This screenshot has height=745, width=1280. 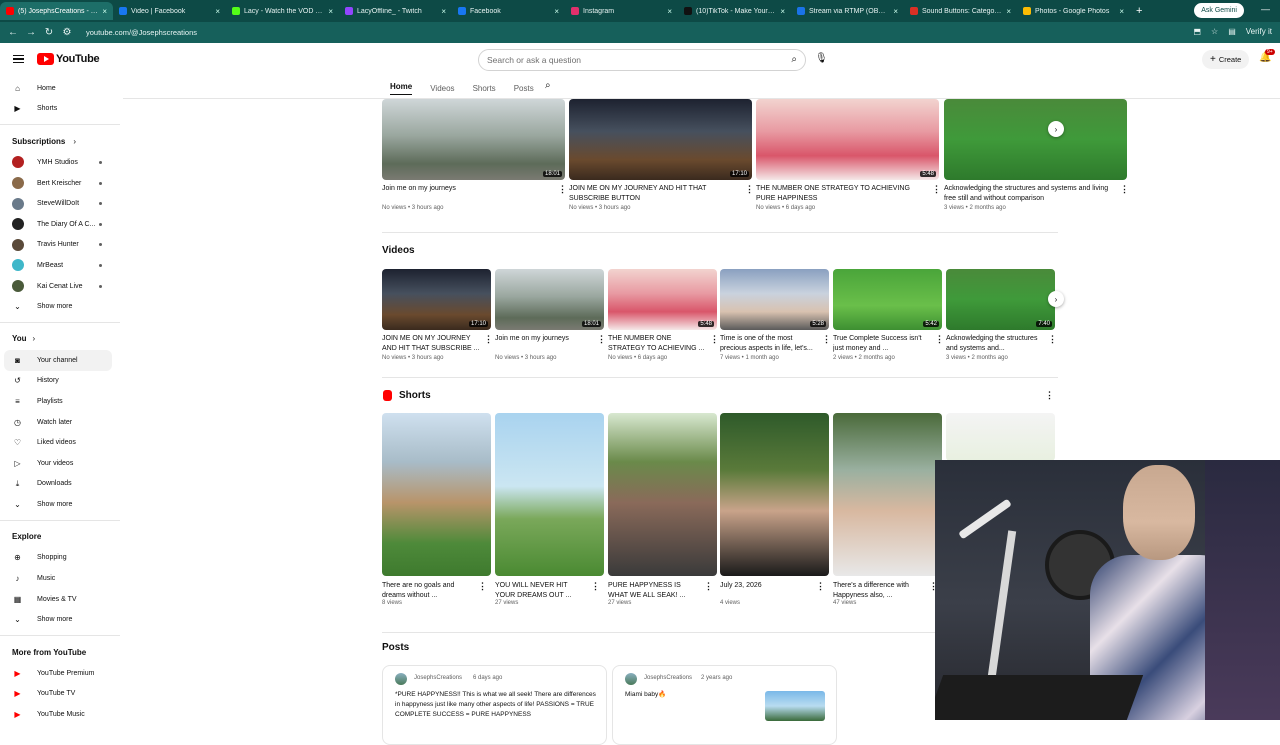 What do you see at coordinates (58, 88) in the screenshot?
I see `sidebar-item: ⌂ Home` at bounding box center [58, 88].